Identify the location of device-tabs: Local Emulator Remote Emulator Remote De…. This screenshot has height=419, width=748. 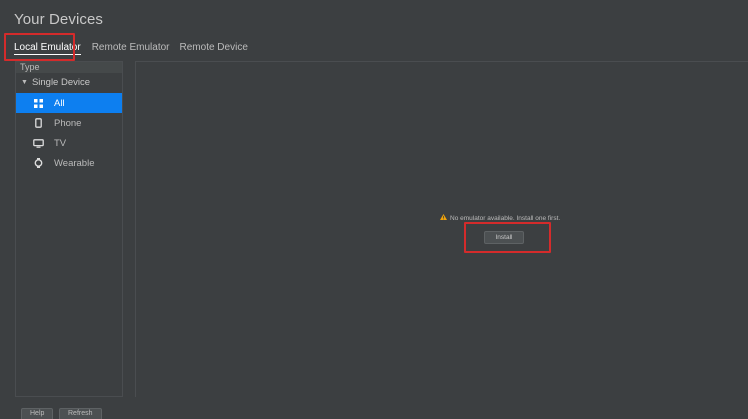
(136, 48).